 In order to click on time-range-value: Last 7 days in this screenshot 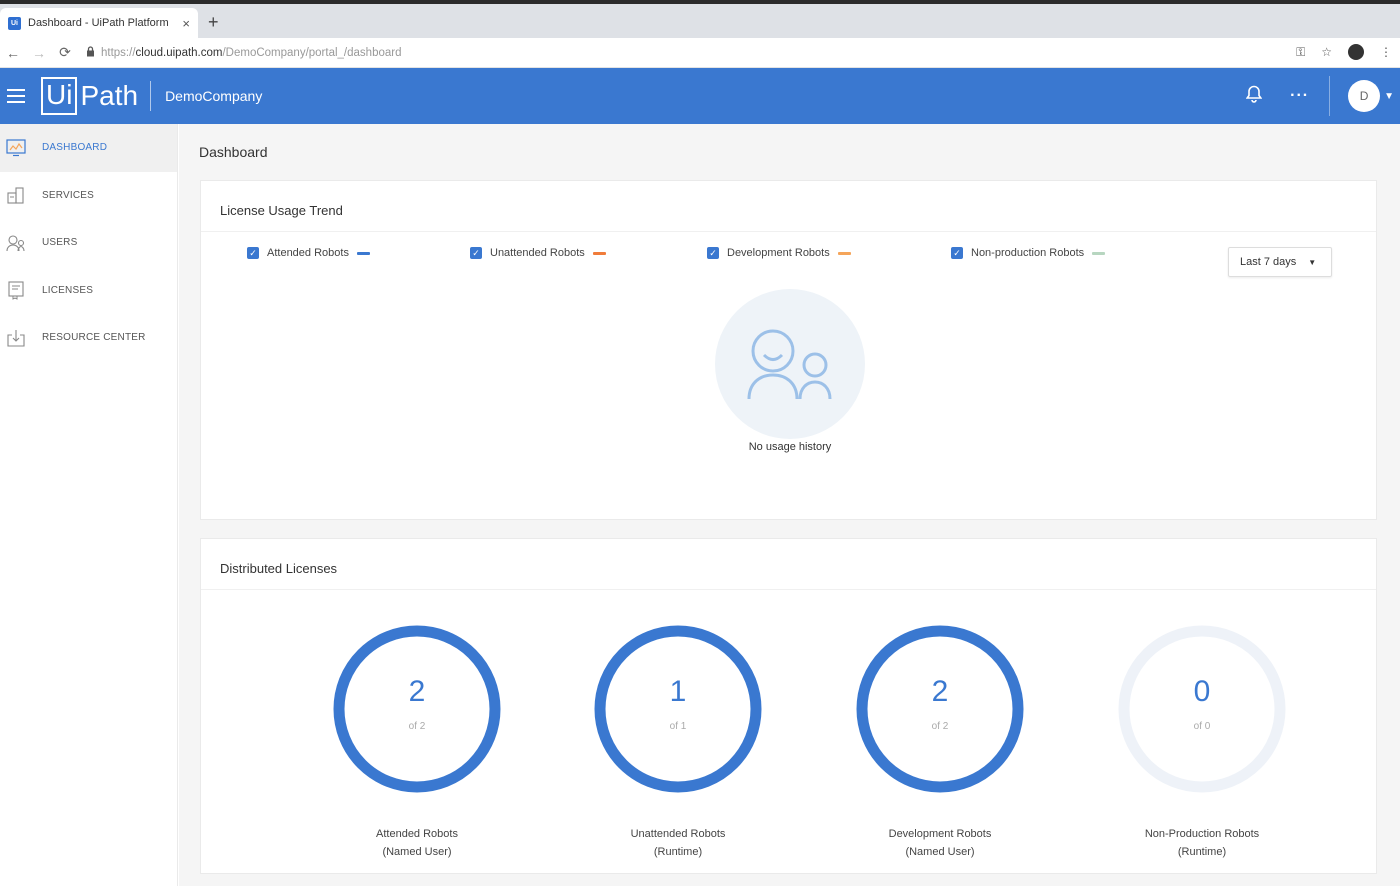, I will do `click(1268, 262)`.